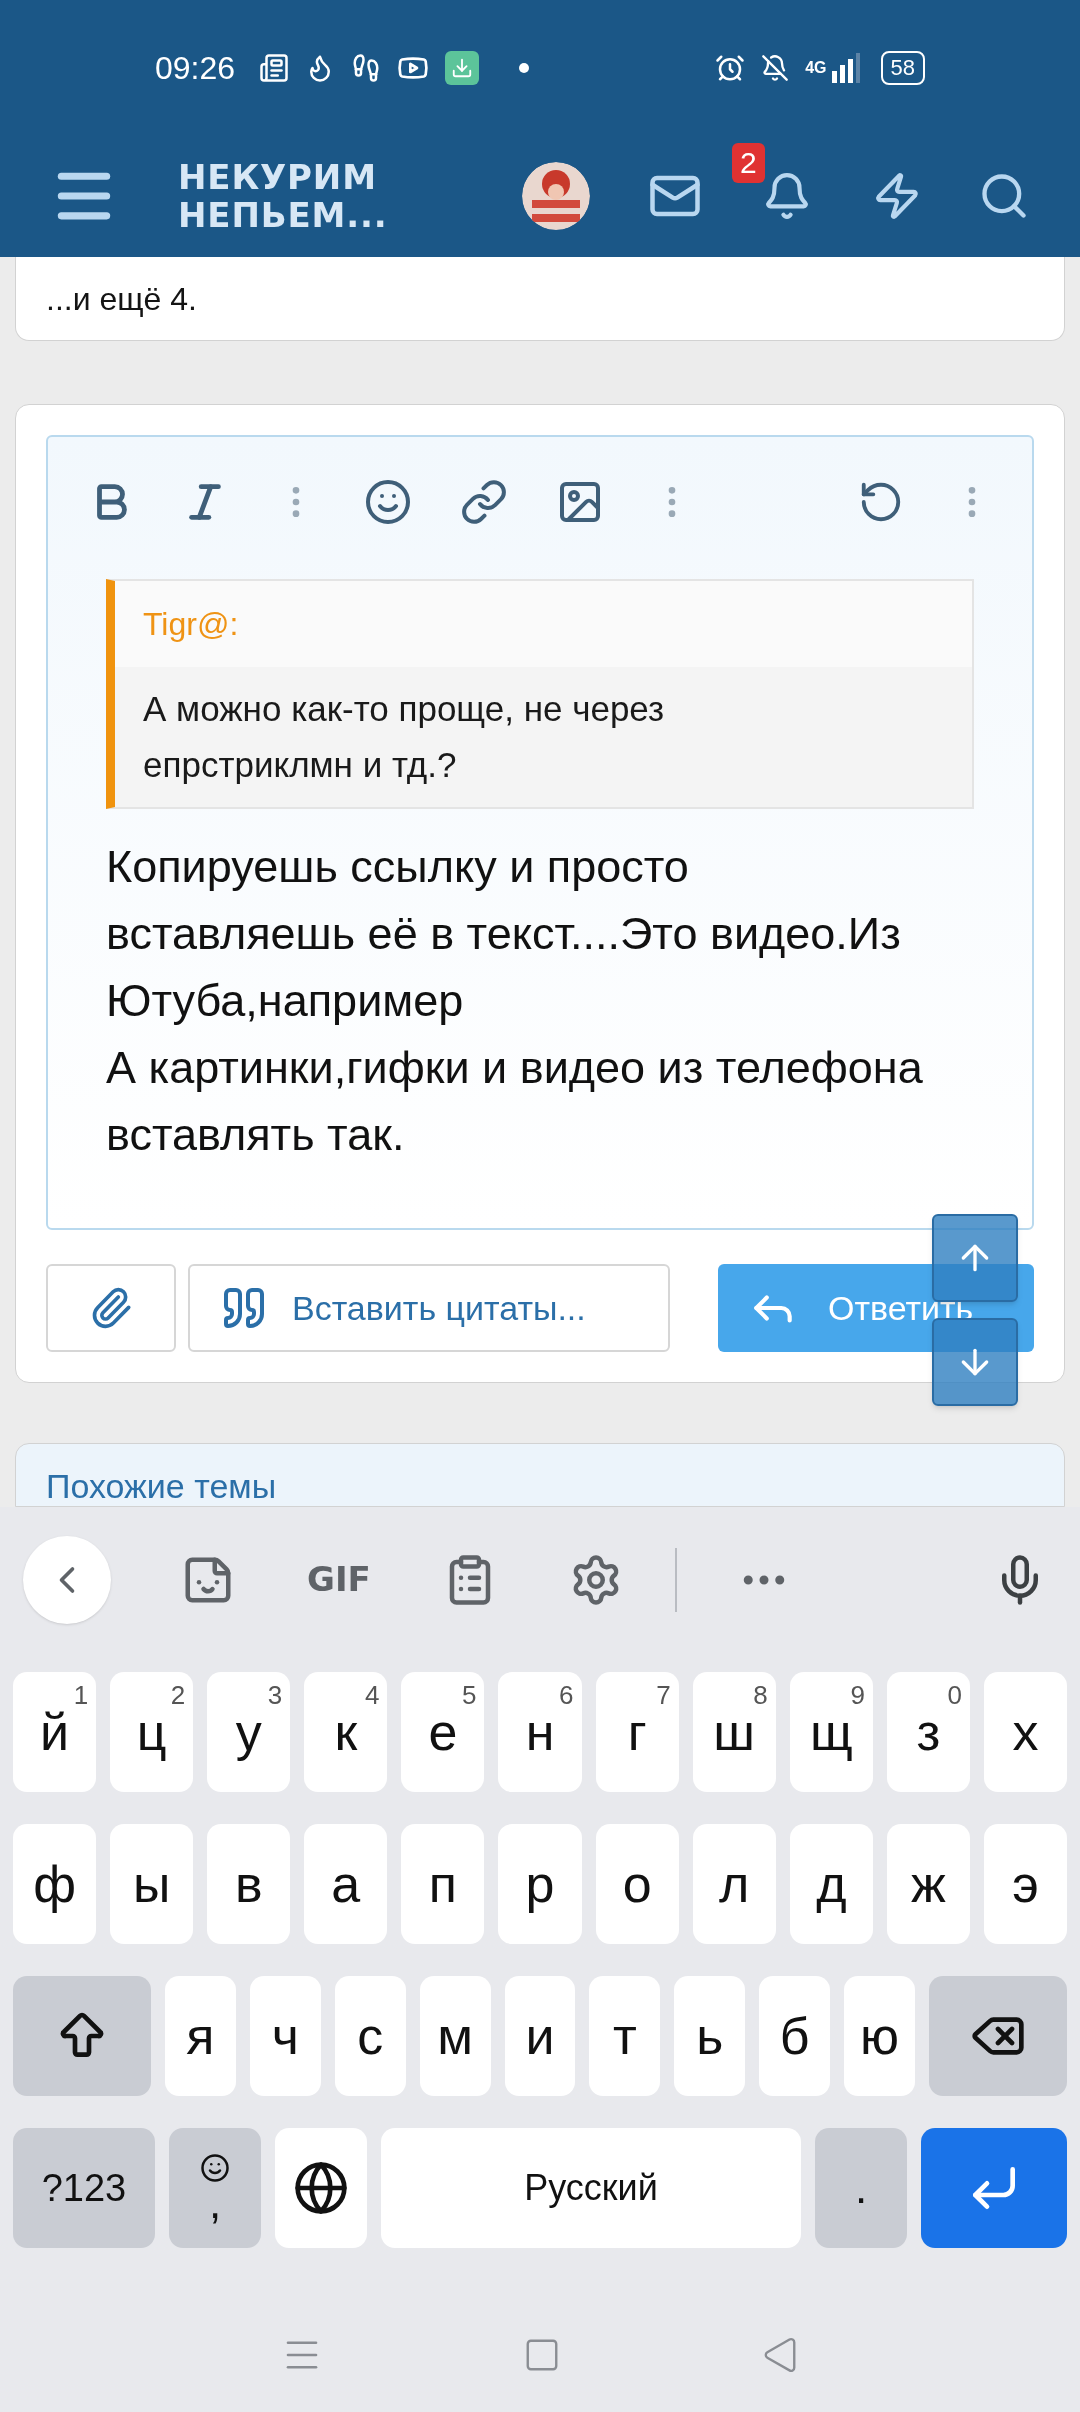 This screenshot has height=2412, width=1080. What do you see at coordinates (637, 1732) in the screenshot?
I see `key: 7 г` at bounding box center [637, 1732].